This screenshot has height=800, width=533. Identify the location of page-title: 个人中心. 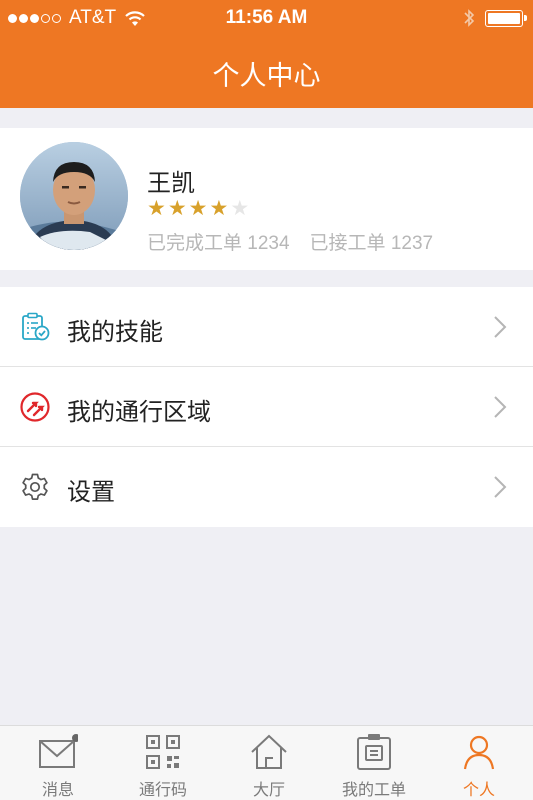
(266, 76).